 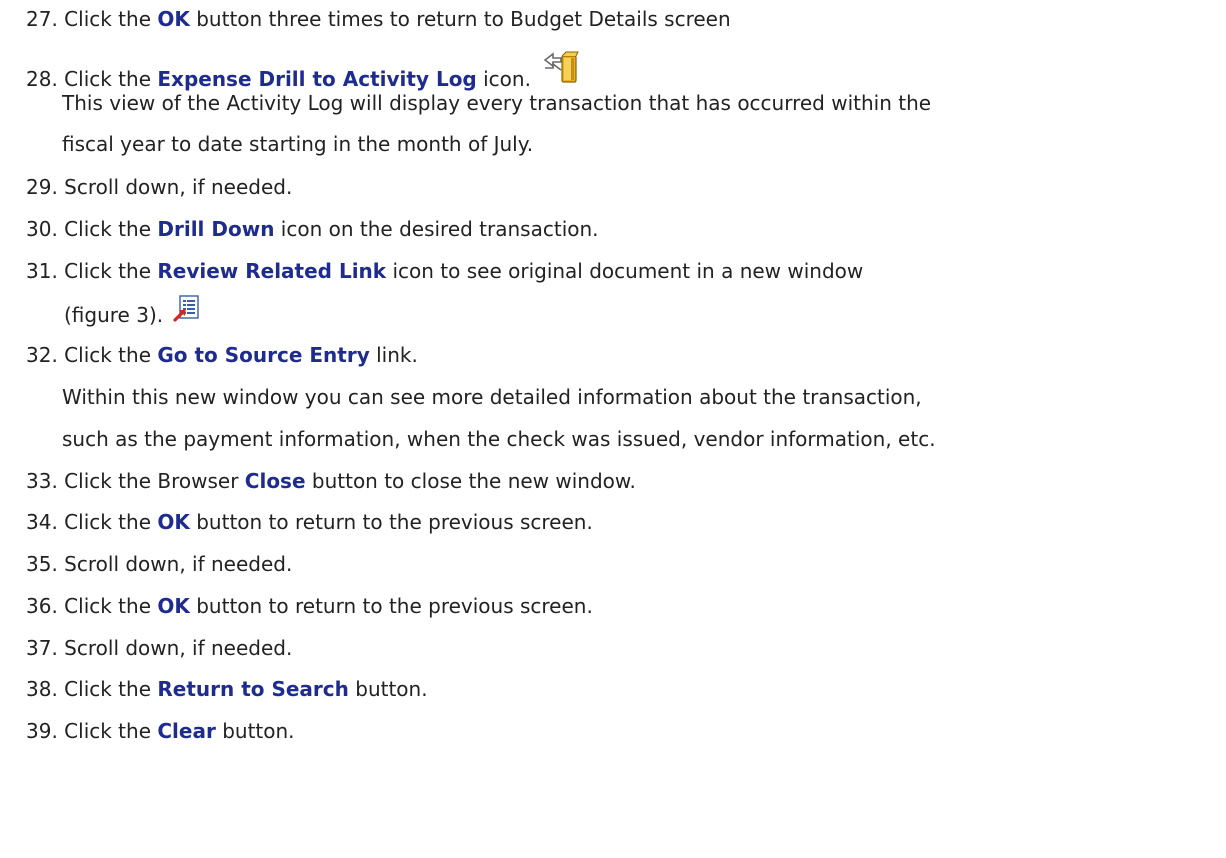 What do you see at coordinates (42, 606) in the screenshot?
I see `step-number: 36.` at bounding box center [42, 606].